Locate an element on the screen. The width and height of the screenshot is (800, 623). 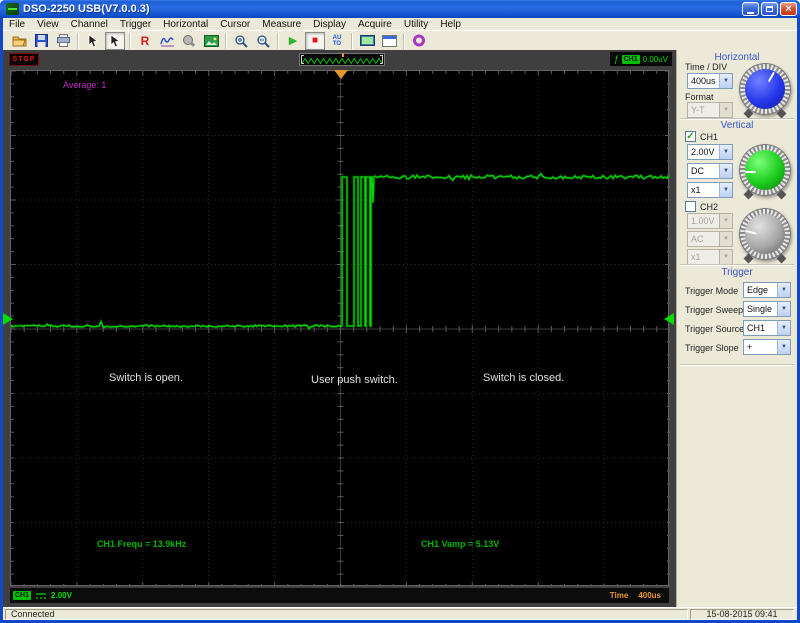
ch1-volts-value: 2.00V is located at coordinates (703, 152).